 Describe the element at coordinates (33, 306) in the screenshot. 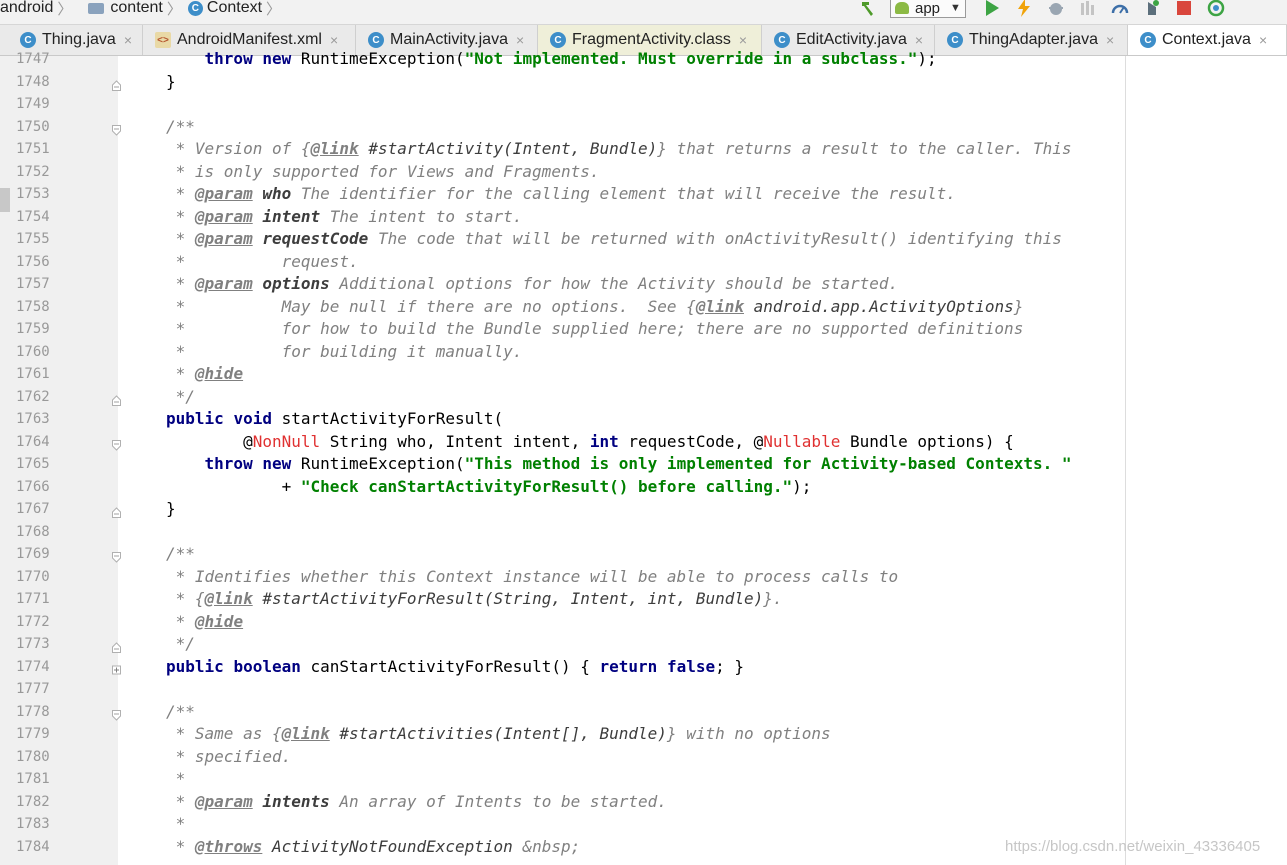

I see `line-number: 1758` at that location.